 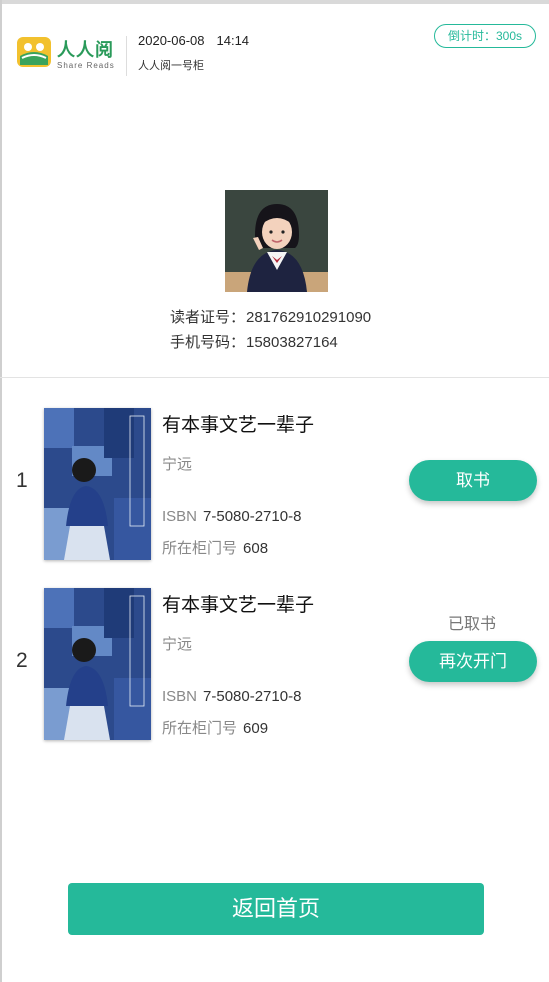 What do you see at coordinates (276, 909) in the screenshot?
I see `return-home-button: 返回首页` at bounding box center [276, 909].